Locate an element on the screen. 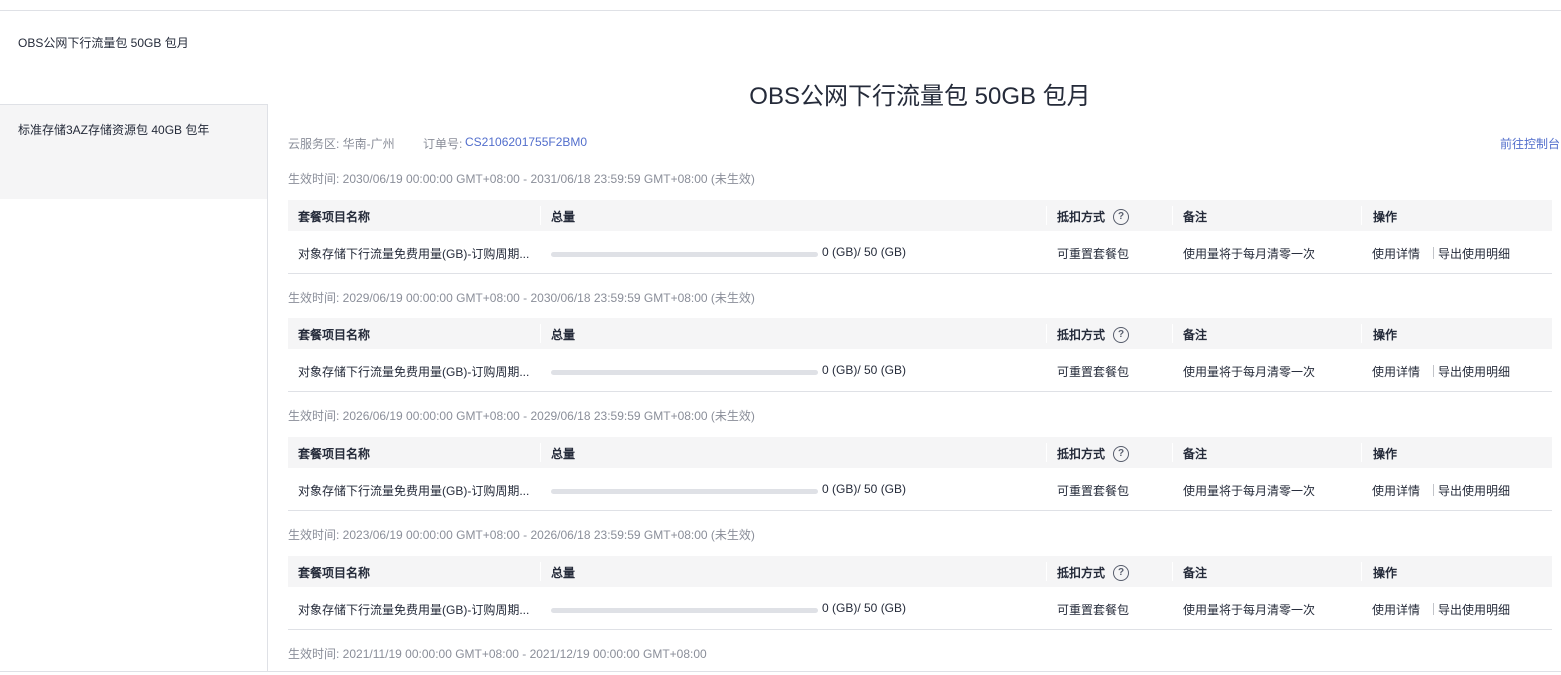  sidebar-item-label: 标准存储3AZ存储资源包 40GB 包年 is located at coordinates (114, 130).